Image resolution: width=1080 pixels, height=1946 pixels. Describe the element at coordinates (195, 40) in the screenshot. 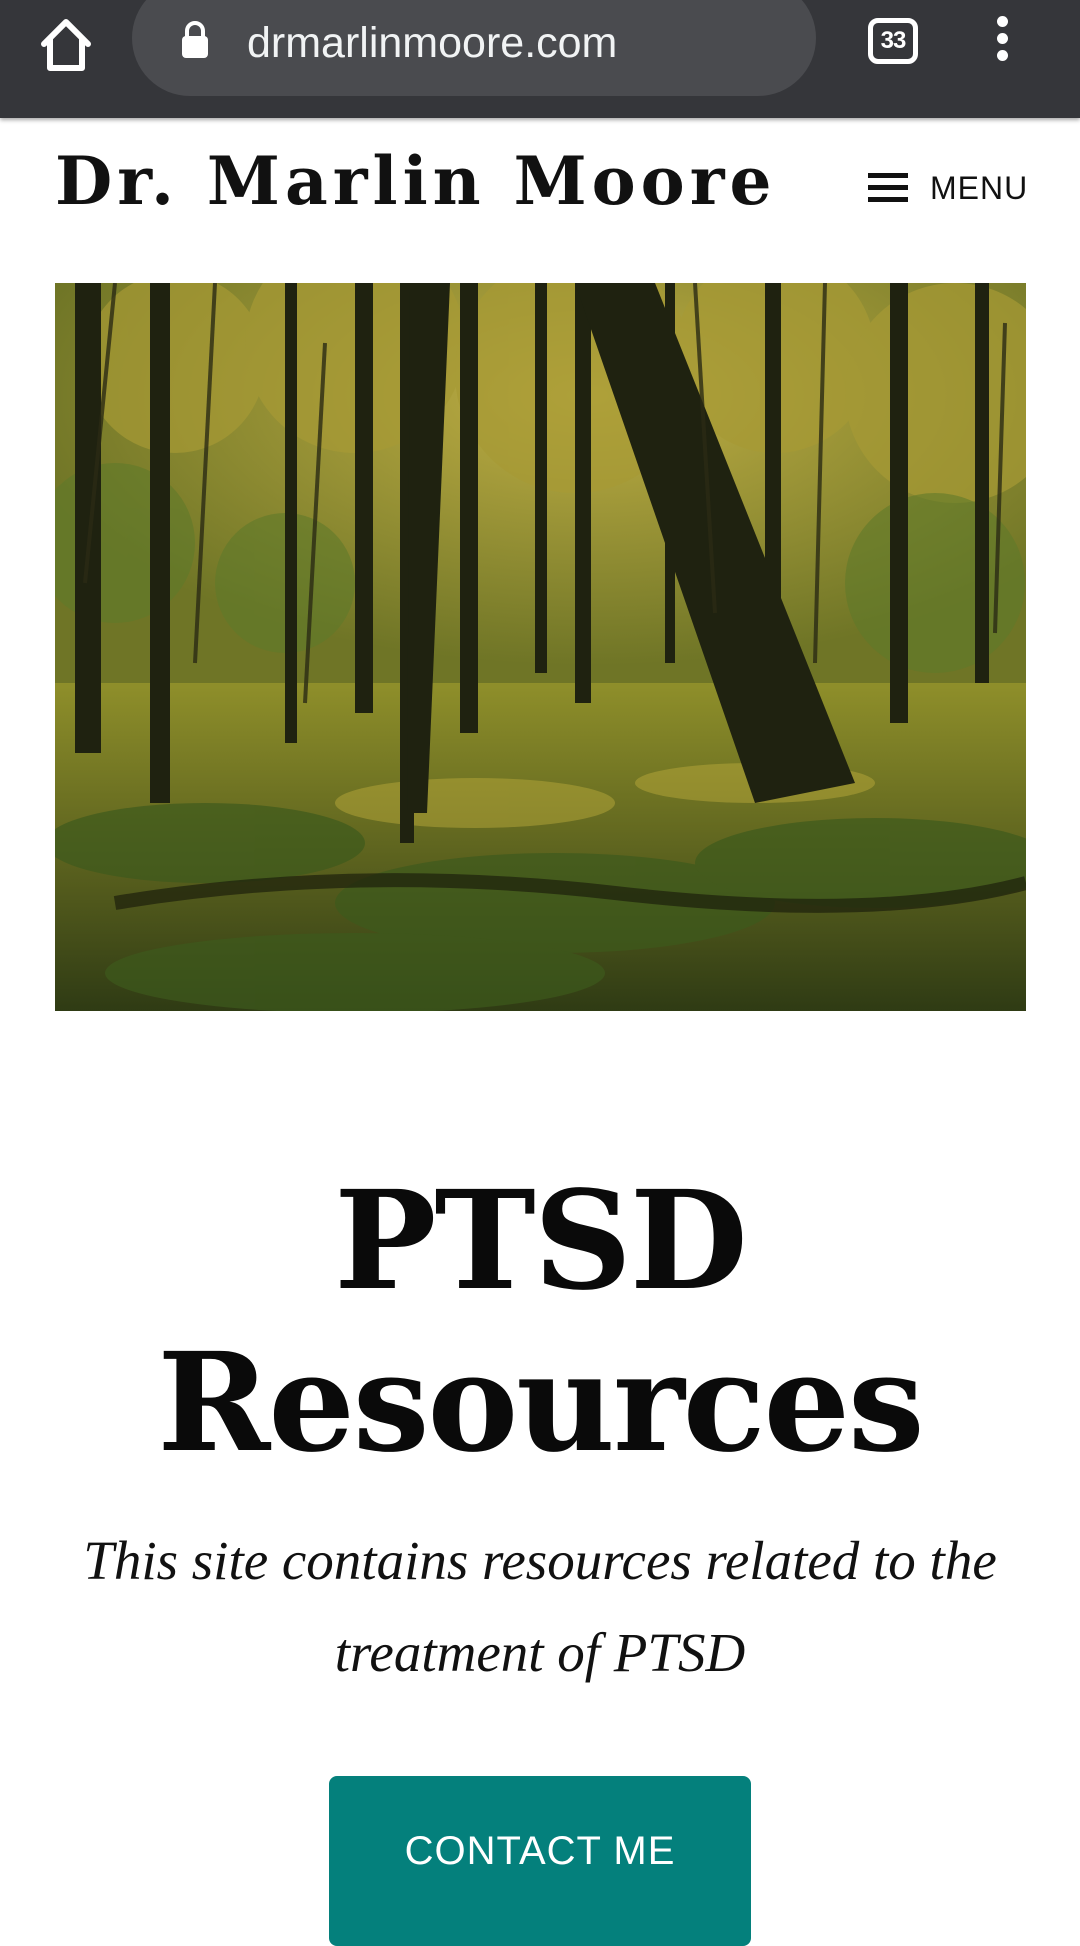

I see `lock-icon` at that location.